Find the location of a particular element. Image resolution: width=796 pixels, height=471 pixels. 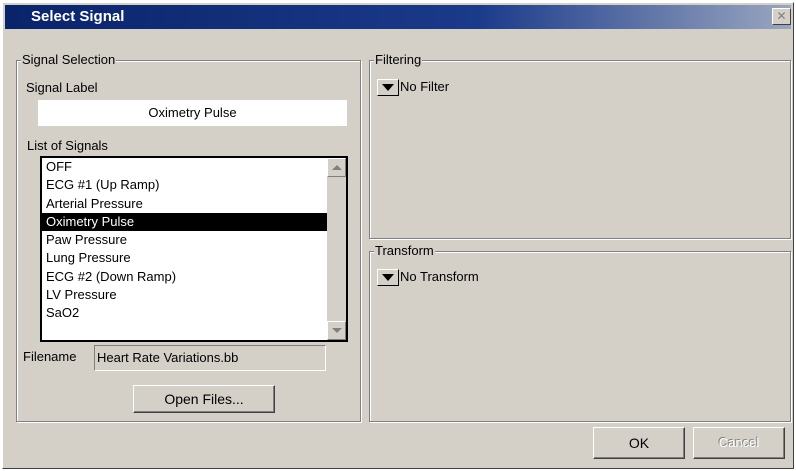

list-item: Arterial Pressure is located at coordinates (184, 204).